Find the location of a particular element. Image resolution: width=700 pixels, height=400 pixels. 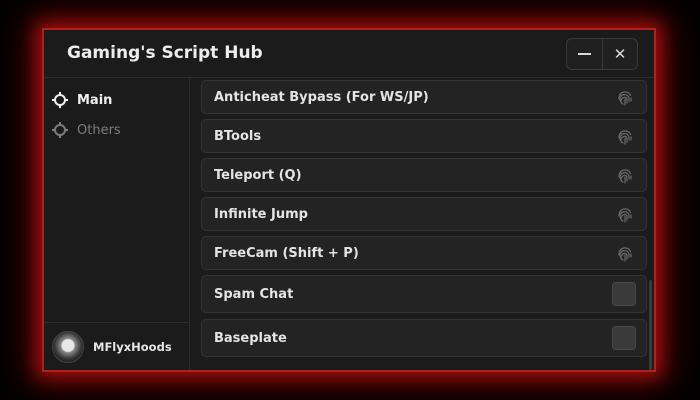

script-row-baseplate: Baseplate is located at coordinates (424, 338).